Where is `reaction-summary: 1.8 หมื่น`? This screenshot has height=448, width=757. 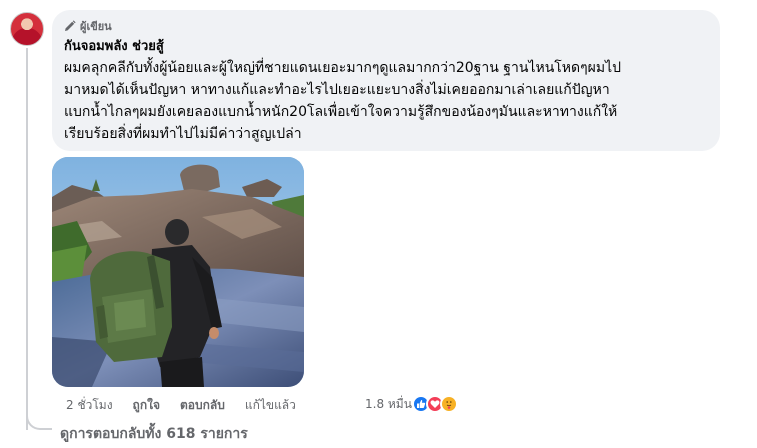 reaction-summary: 1.8 หมื่น is located at coordinates (411, 404).